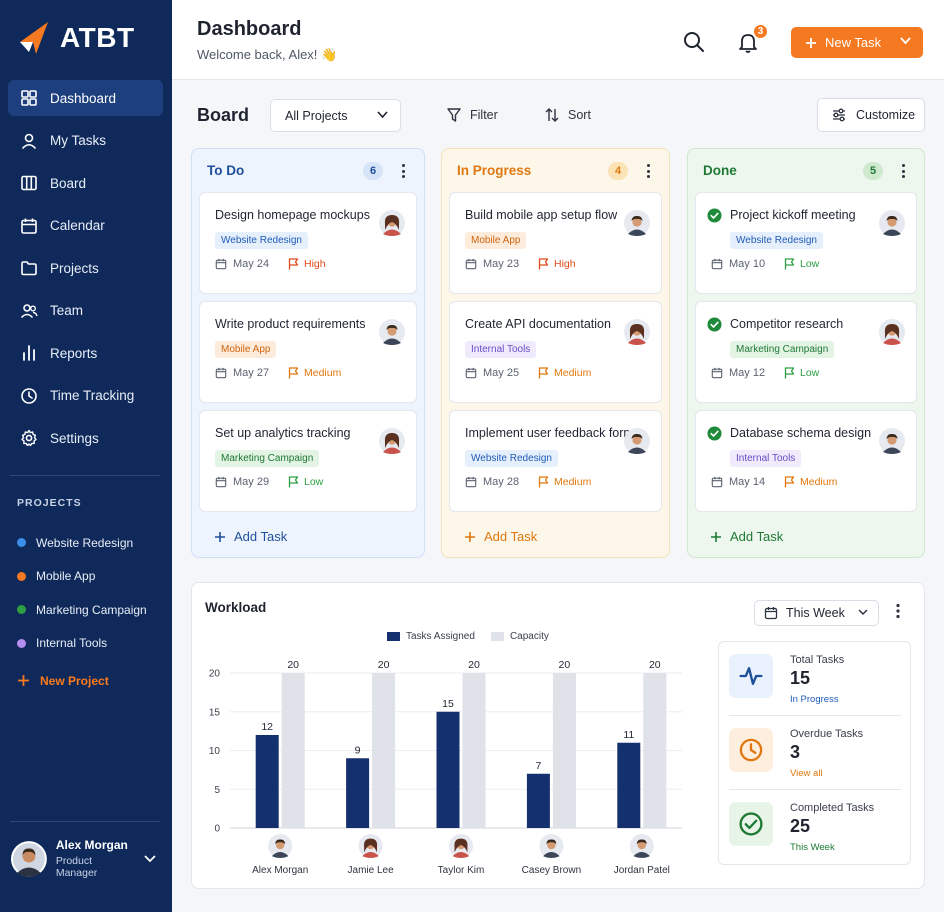 The height and width of the screenshot is (912, 944). What do you see at coordinates (21, 576) in the screenshot?
I see `project-color-dot` at bounding box center [21, 576].